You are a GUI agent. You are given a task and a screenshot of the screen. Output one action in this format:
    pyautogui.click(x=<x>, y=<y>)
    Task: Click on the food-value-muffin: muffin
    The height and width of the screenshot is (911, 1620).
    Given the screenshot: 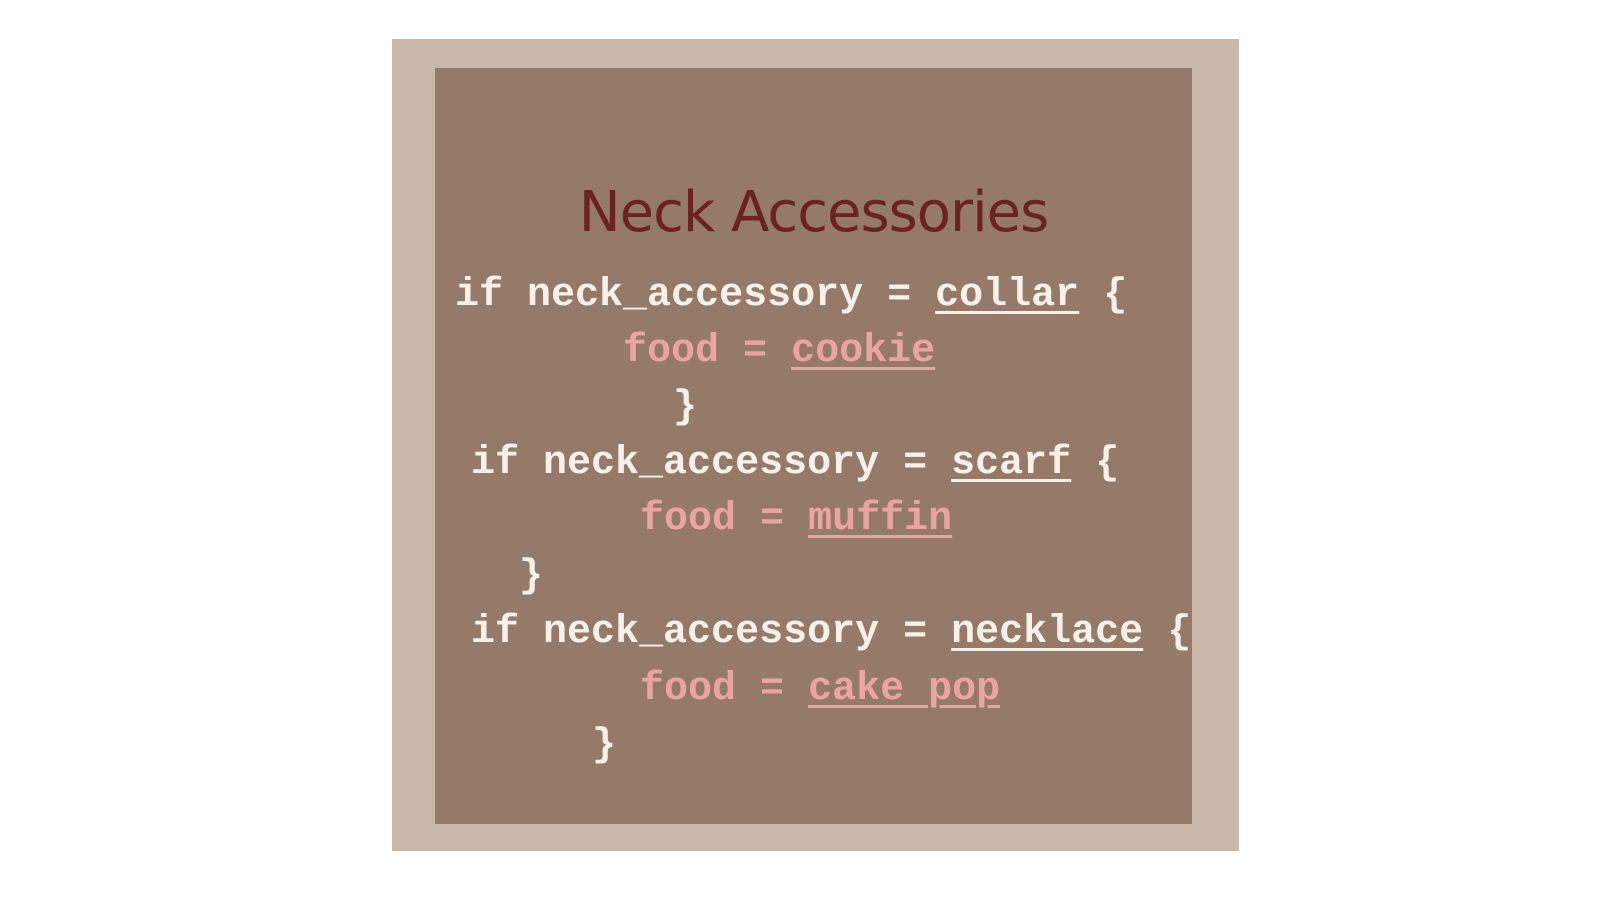 What is the action you would take?
    pyautogui.click(x=880, y=519)
    